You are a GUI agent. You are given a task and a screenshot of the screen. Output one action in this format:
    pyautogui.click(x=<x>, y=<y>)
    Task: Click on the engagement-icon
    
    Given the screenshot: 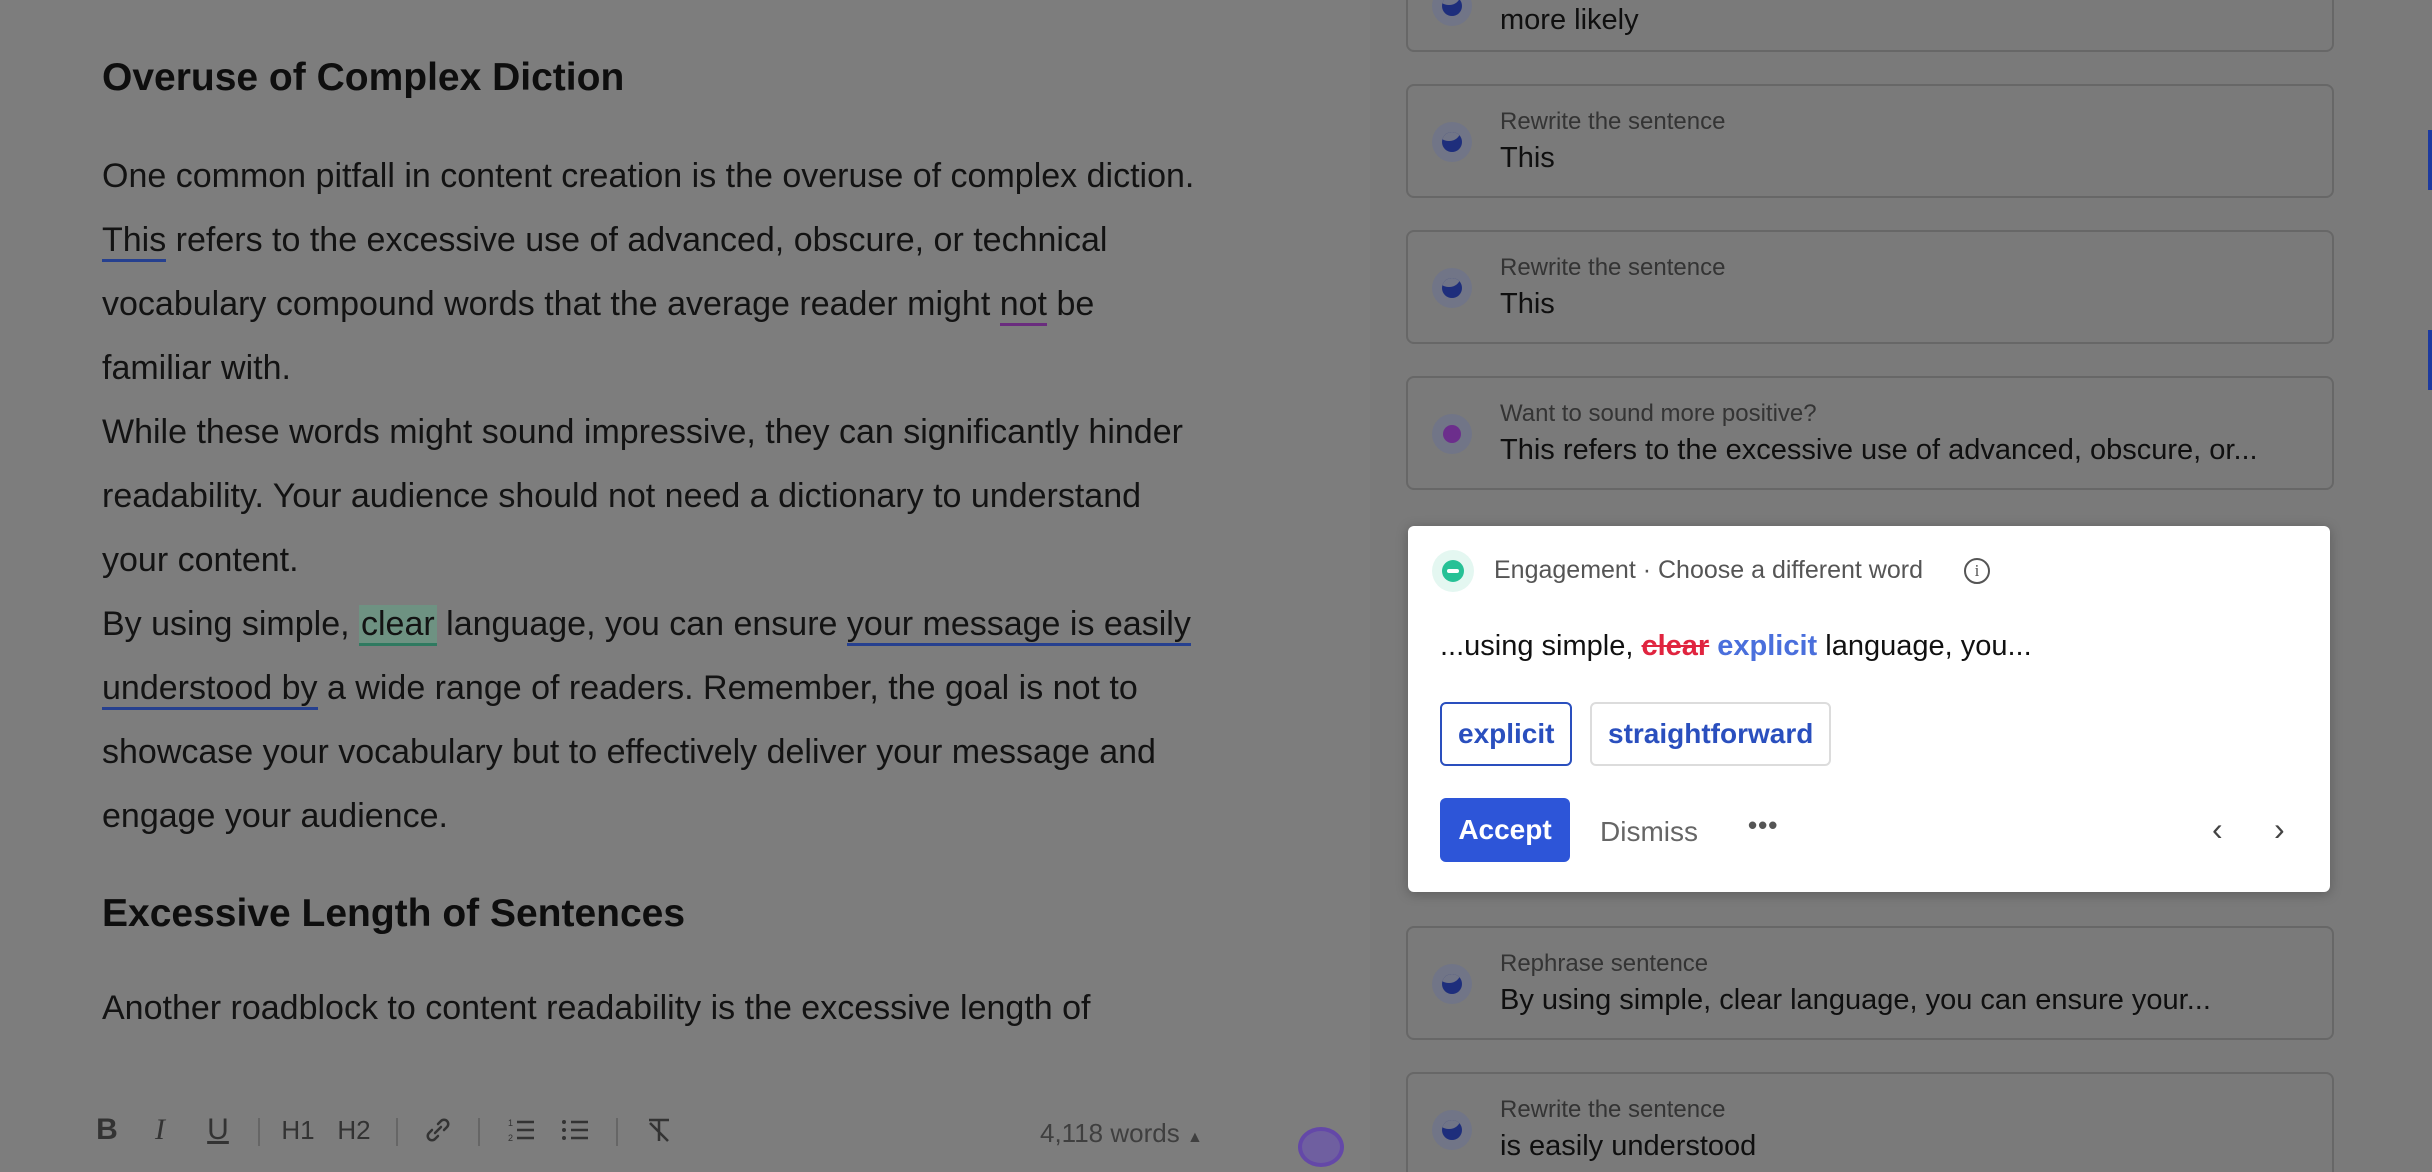 What is the action you would take?
    pyautogui.click(x=1453, y=571)
    